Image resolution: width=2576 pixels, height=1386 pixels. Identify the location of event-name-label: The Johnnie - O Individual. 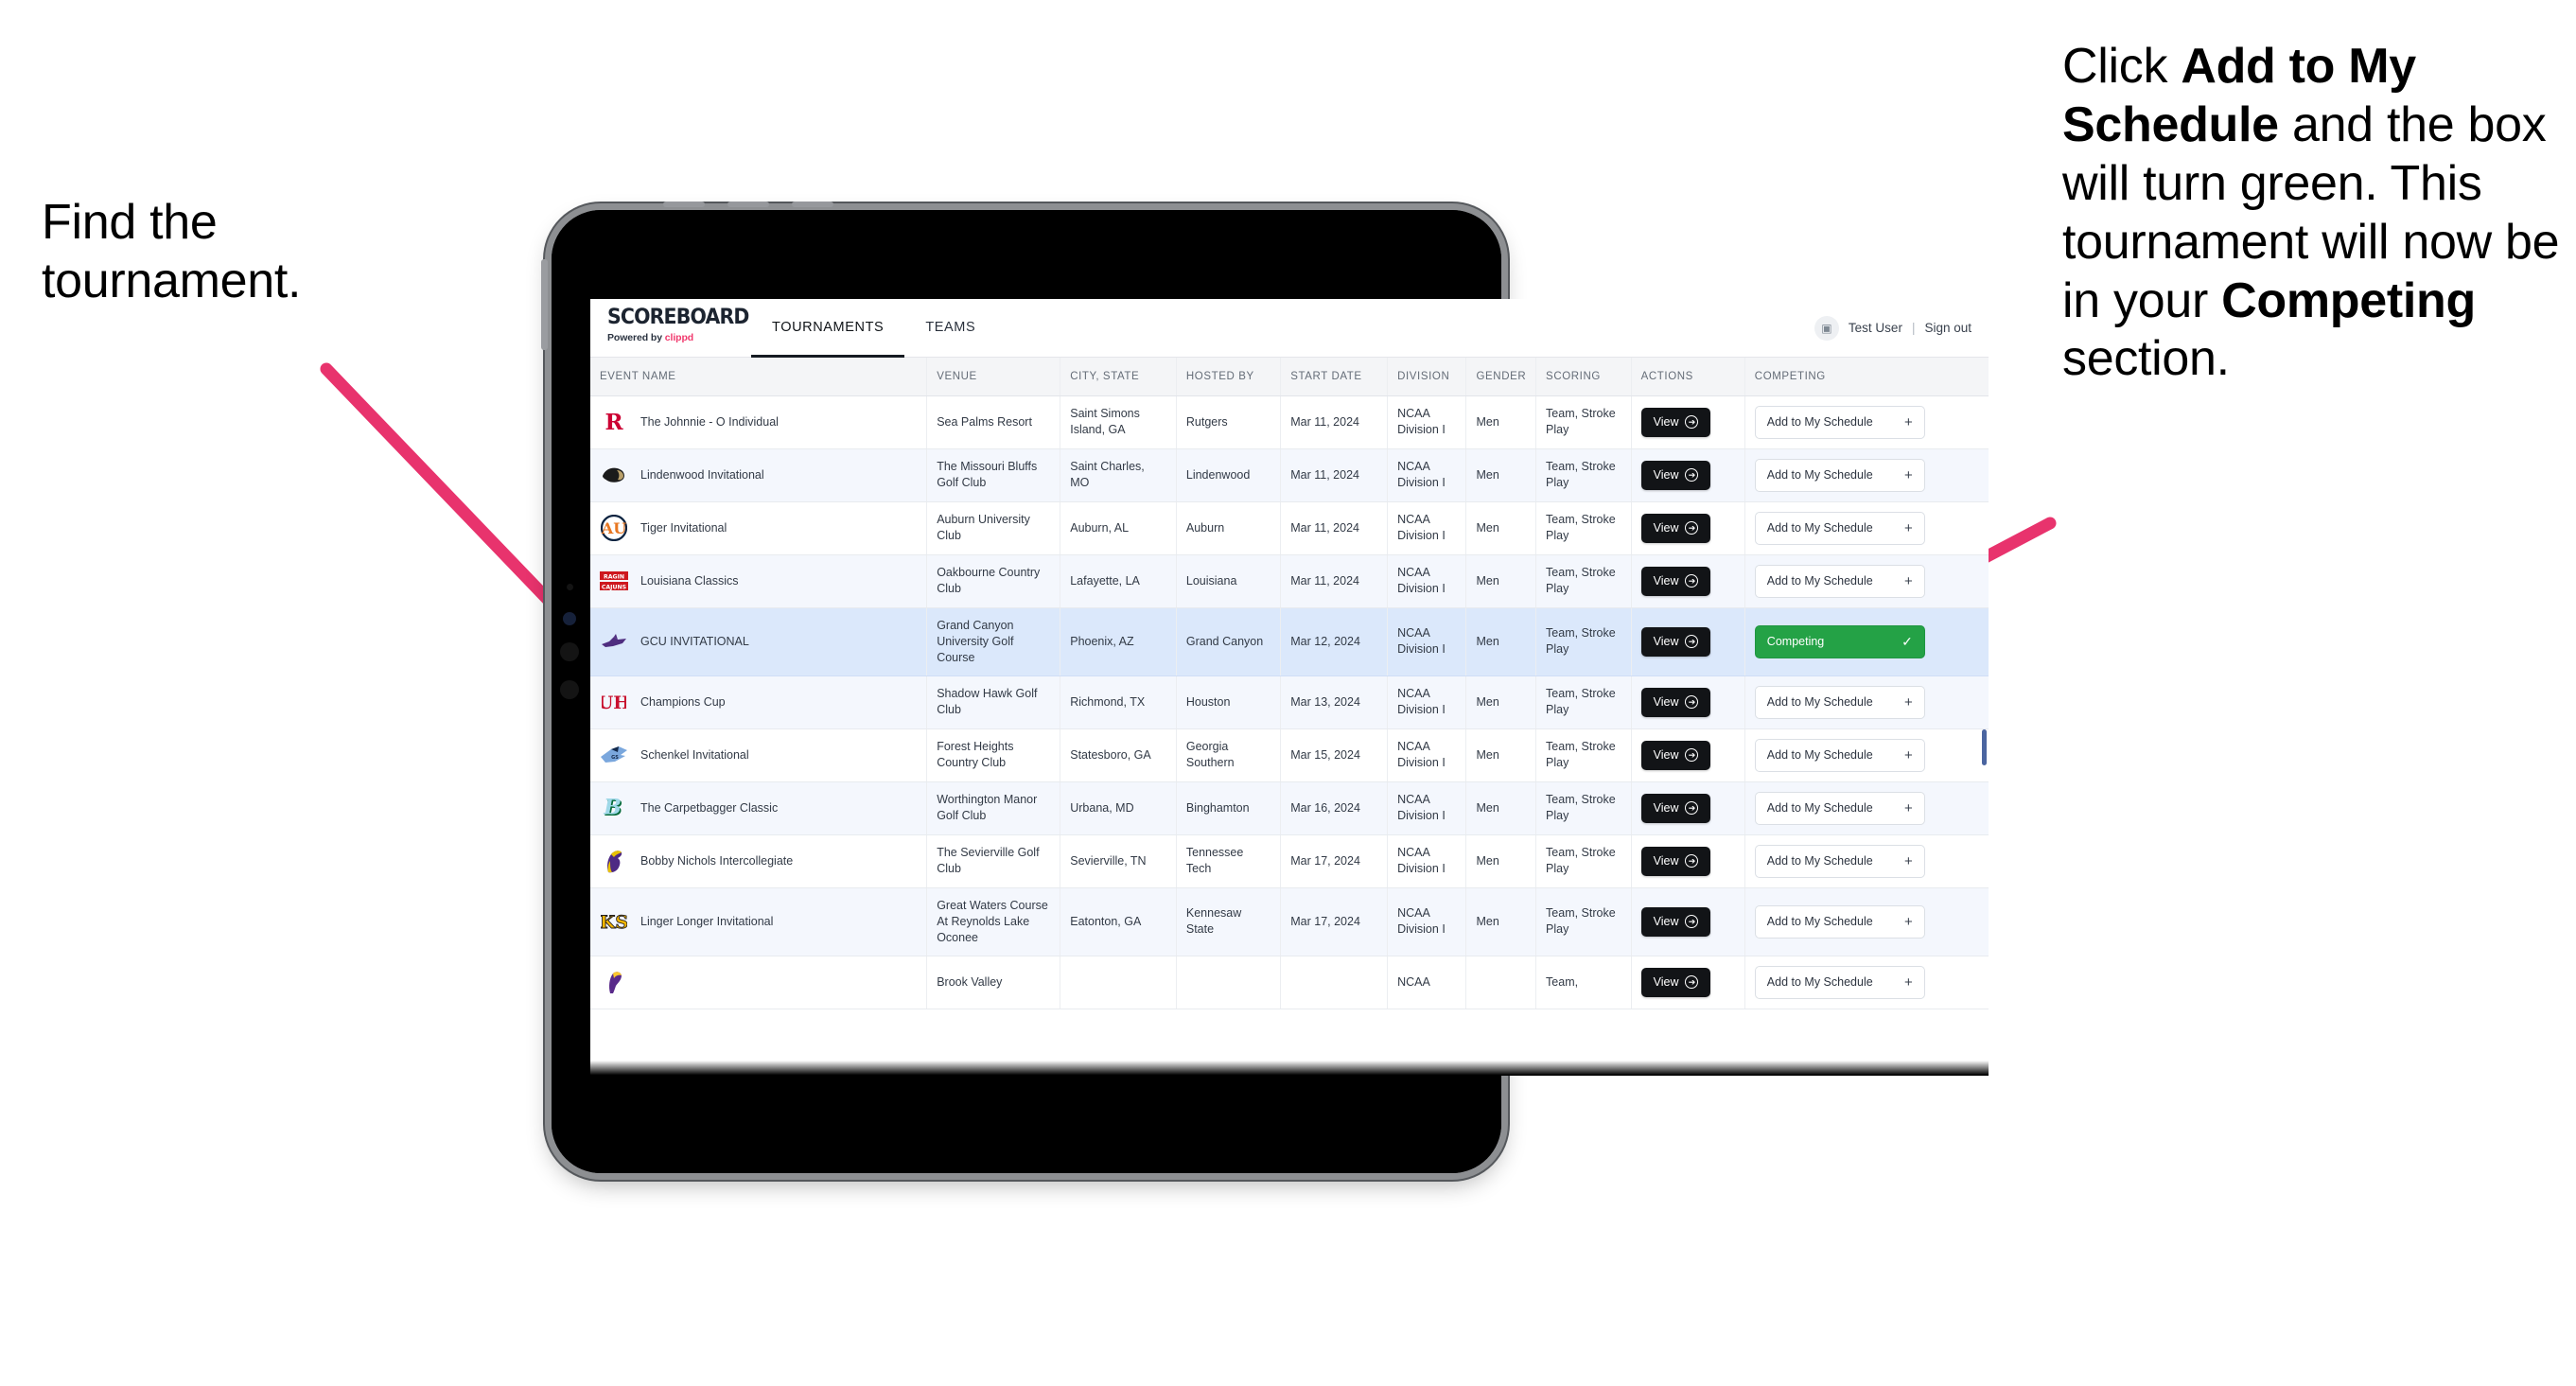
(710, 421).